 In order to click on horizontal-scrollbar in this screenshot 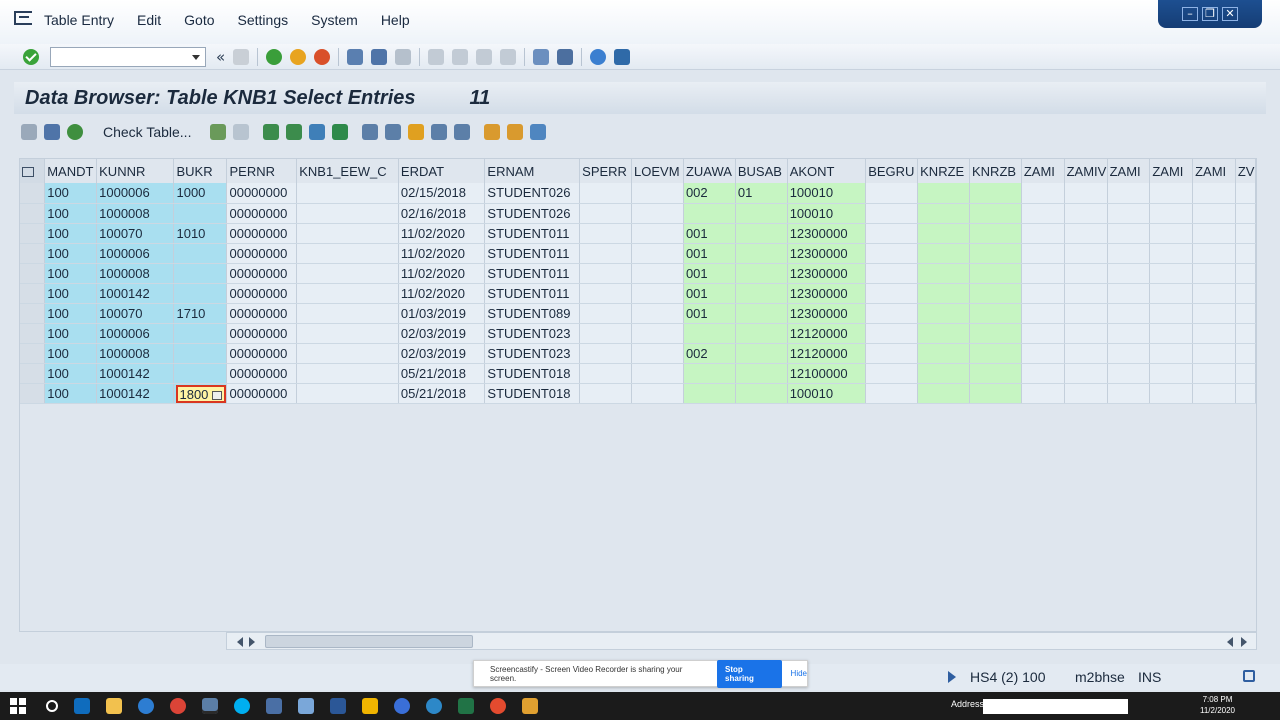, I will do `click(741, 641)`.